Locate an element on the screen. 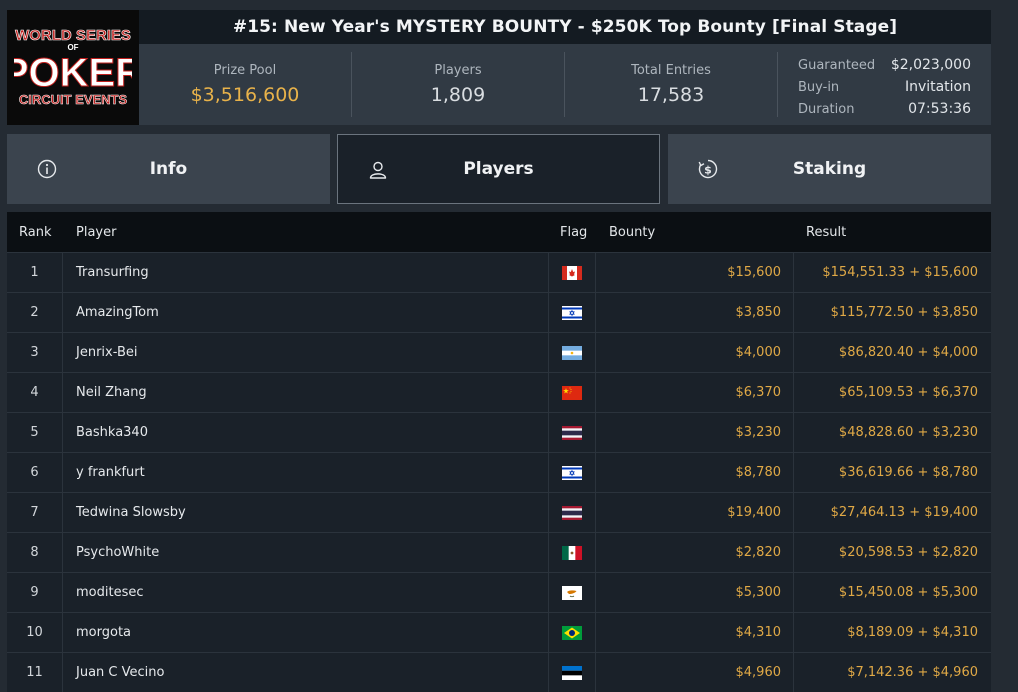  table-row: 10 morgota $4,310 $8,189.09 + $4,310 is located at coordinates (499, 632).